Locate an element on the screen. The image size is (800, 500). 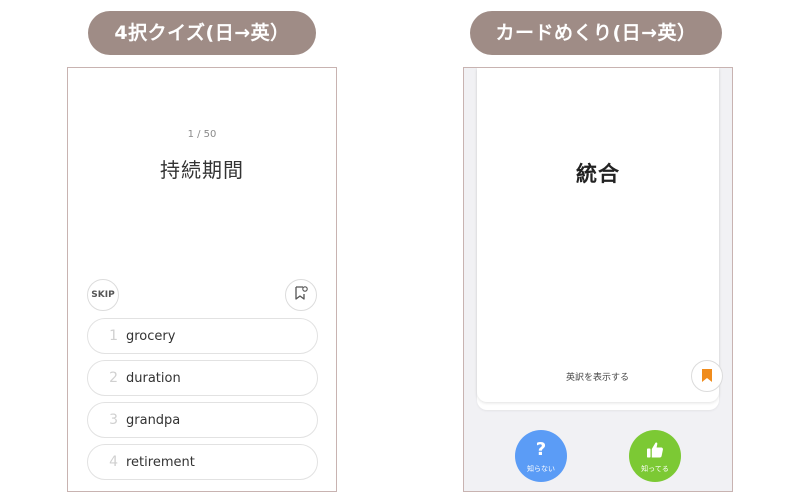
bookmark-icon is located at coordinates (707, 376).